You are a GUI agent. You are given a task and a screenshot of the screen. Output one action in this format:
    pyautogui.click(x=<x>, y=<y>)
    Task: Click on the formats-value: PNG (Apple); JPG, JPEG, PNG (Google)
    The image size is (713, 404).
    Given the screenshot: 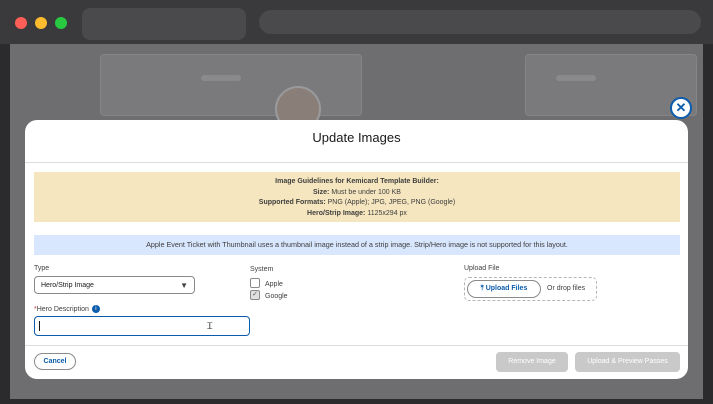 What is the action you would take?
    pyautogui.click(x=391, y=202)
    